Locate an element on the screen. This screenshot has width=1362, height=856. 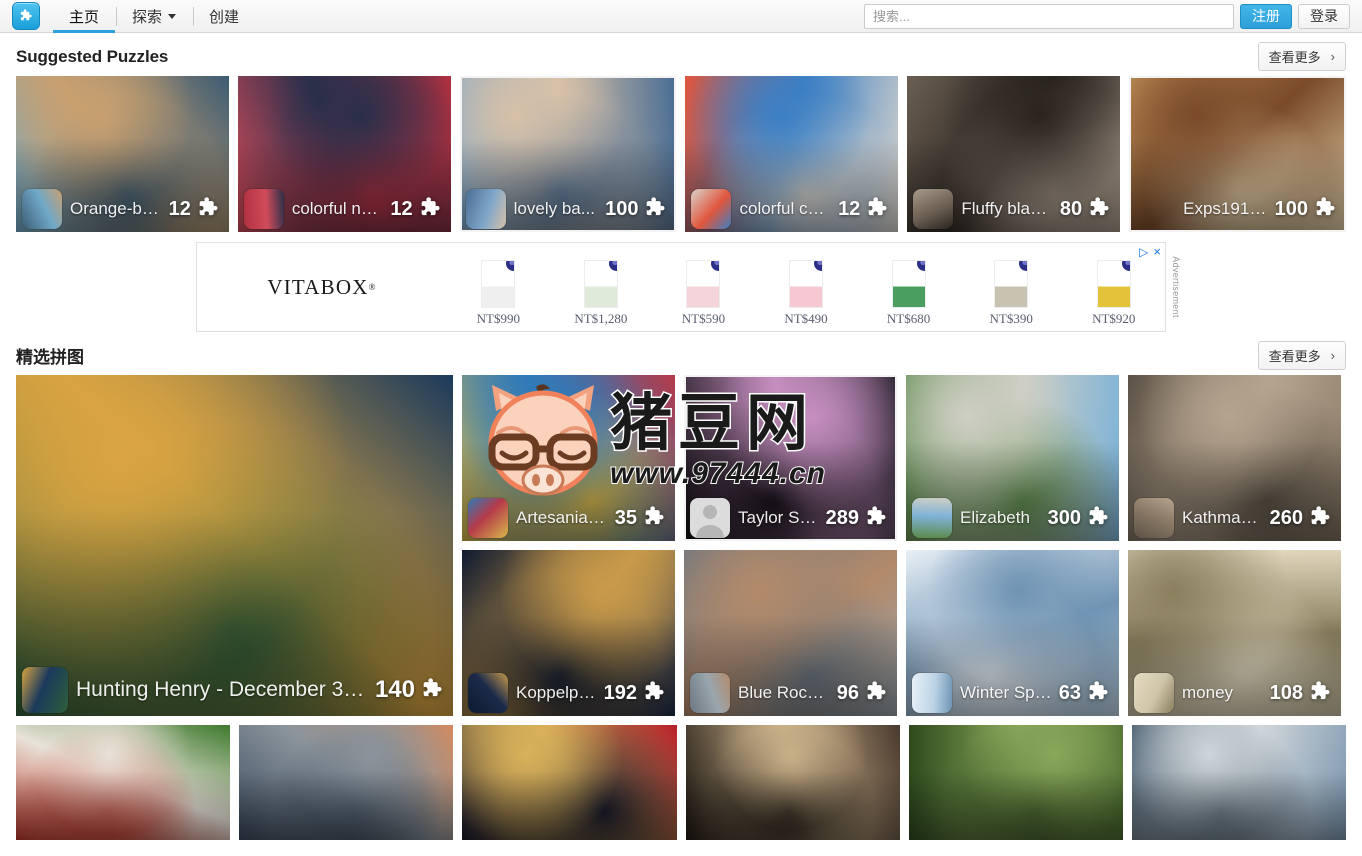
see-more-suggested-button: 查看更多 › is located at coordinates (1301, 56).